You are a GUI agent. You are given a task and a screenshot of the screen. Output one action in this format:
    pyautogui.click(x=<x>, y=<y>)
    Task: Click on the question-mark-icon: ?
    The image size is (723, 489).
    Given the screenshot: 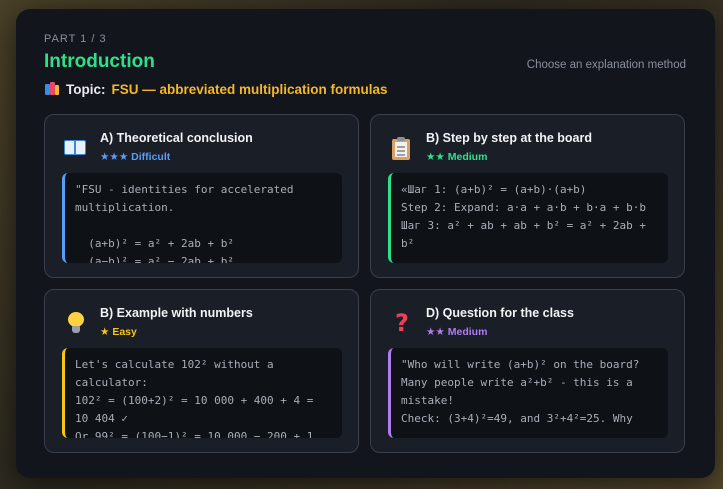 What is the action you would take?
    pyautogui.click(x=402, y=323)
    